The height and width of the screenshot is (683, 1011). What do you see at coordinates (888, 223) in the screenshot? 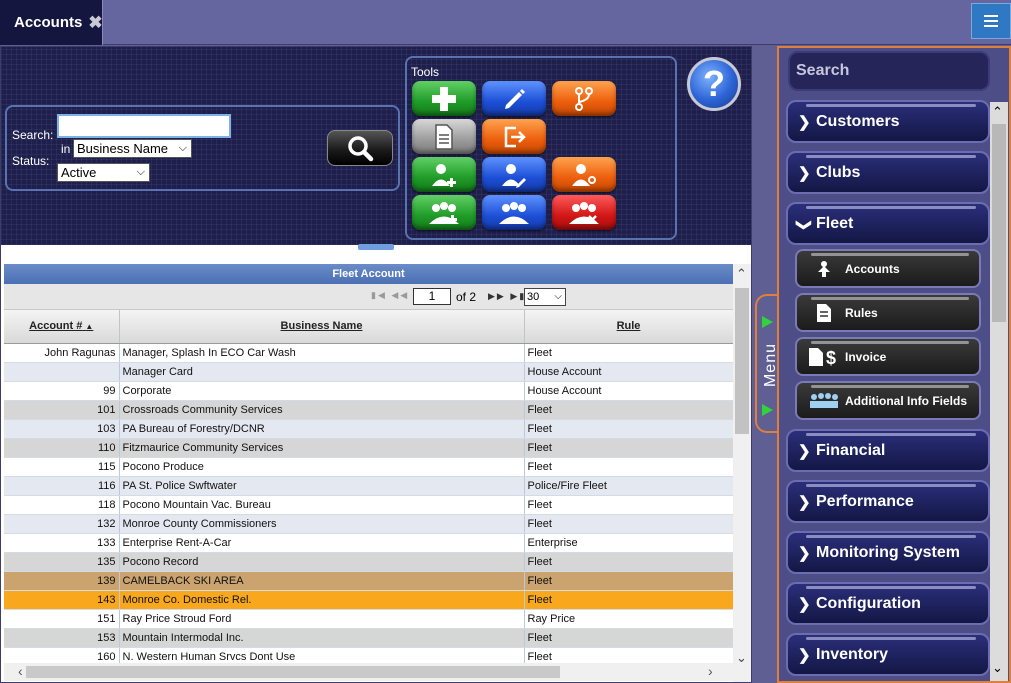
I see `sidebar-item-fleet: ❯ Fleet` at bounding box center [888, 223].